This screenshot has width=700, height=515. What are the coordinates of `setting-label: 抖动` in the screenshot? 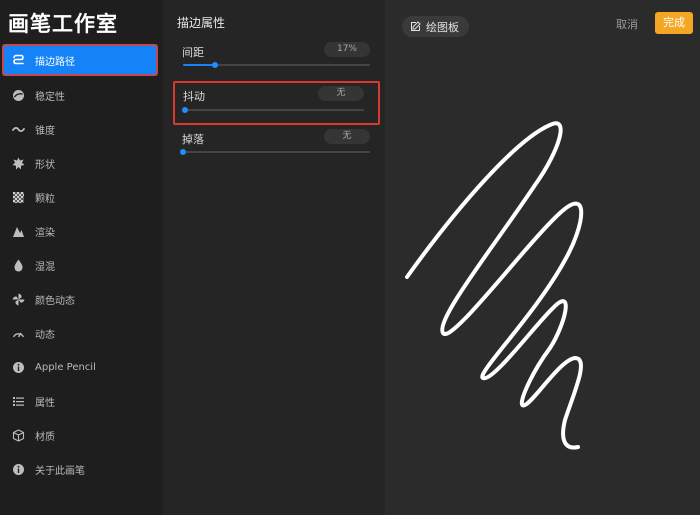 It's located at (194, 96).